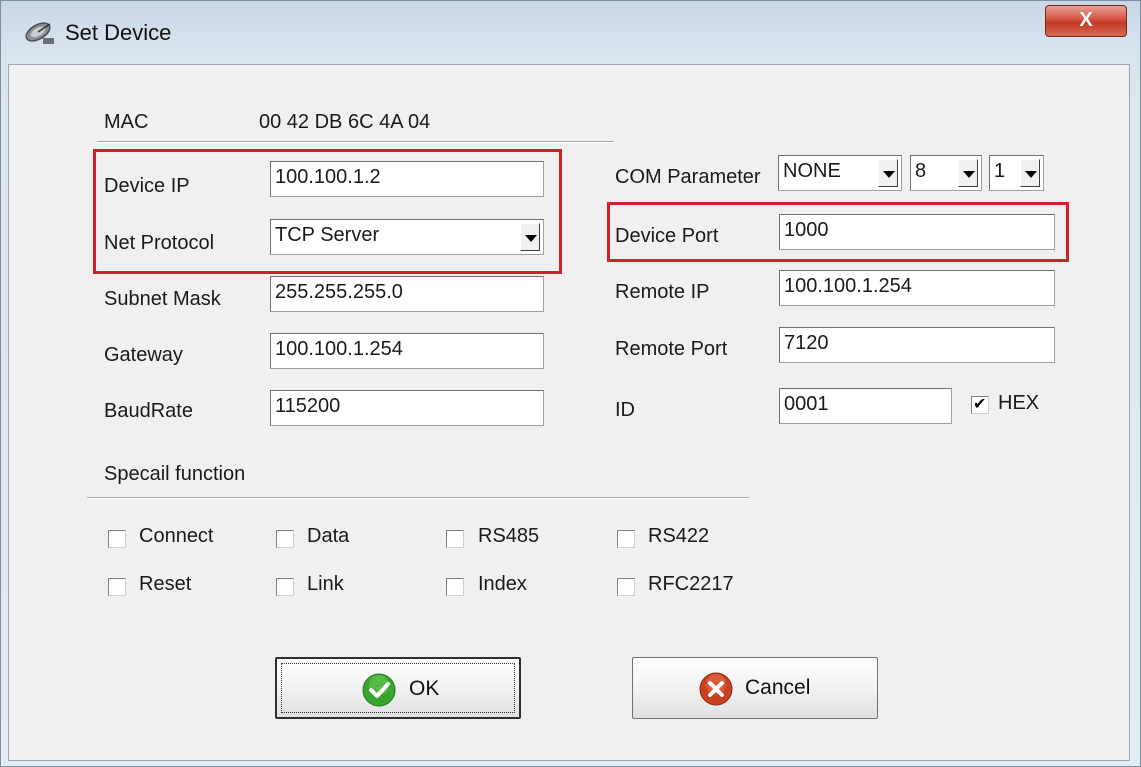  What do you see at coordinates (662, 292) in the screenshot?
I see `remote-ip-label: Remote IP` at bounding box center [662, 292].